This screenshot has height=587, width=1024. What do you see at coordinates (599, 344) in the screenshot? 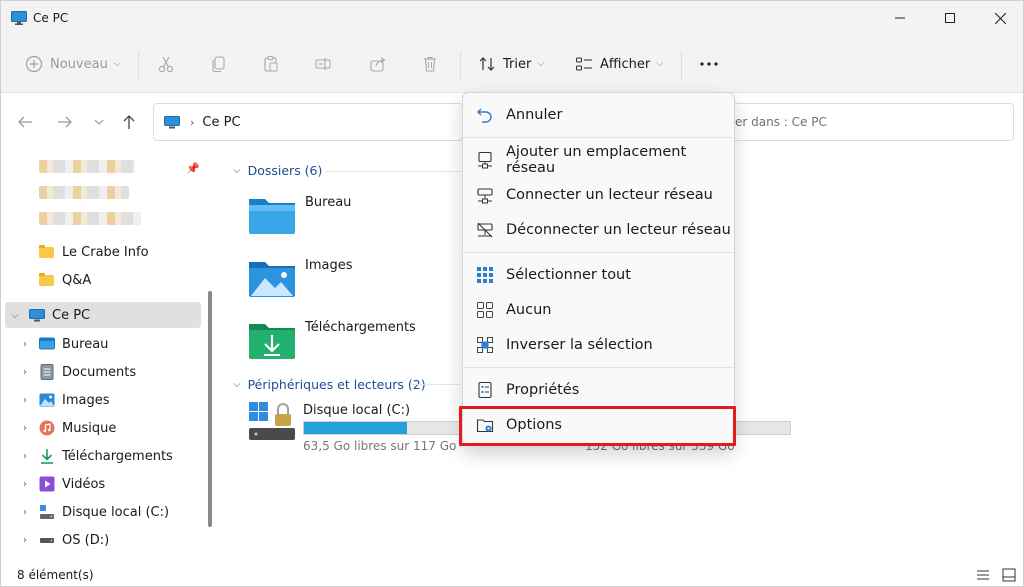
I see `menu-item-invert-selection: Inverser la sélection` at bounding box center [599, 344].